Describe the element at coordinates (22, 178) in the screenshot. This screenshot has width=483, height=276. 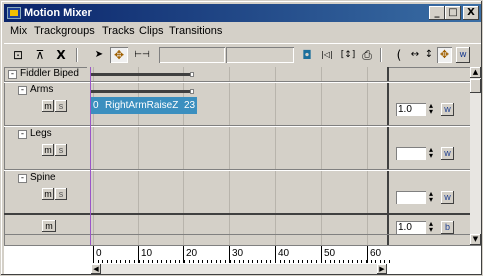
I see `spine-collapse-toggle: -` at that location.